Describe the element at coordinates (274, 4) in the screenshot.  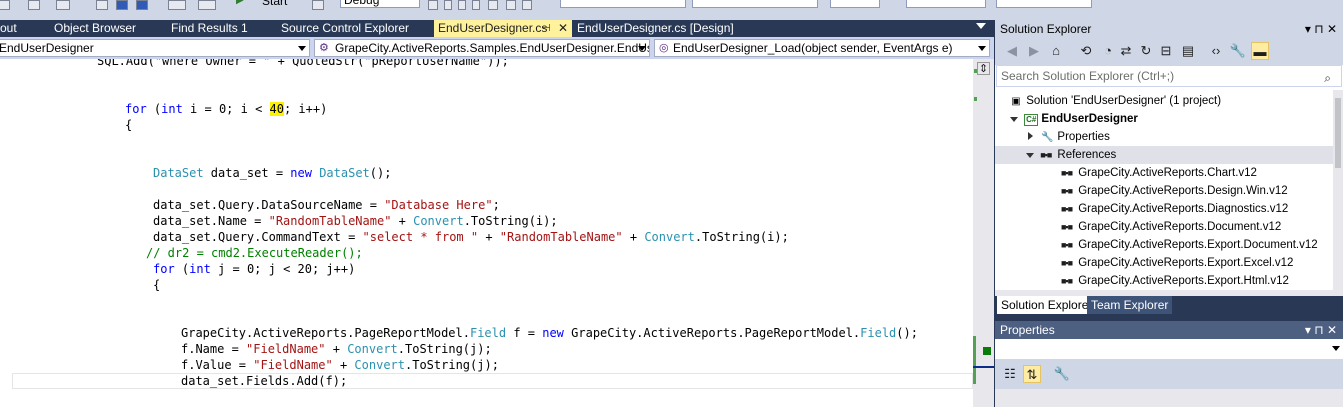
I see `start-button-label: Start` at that location.